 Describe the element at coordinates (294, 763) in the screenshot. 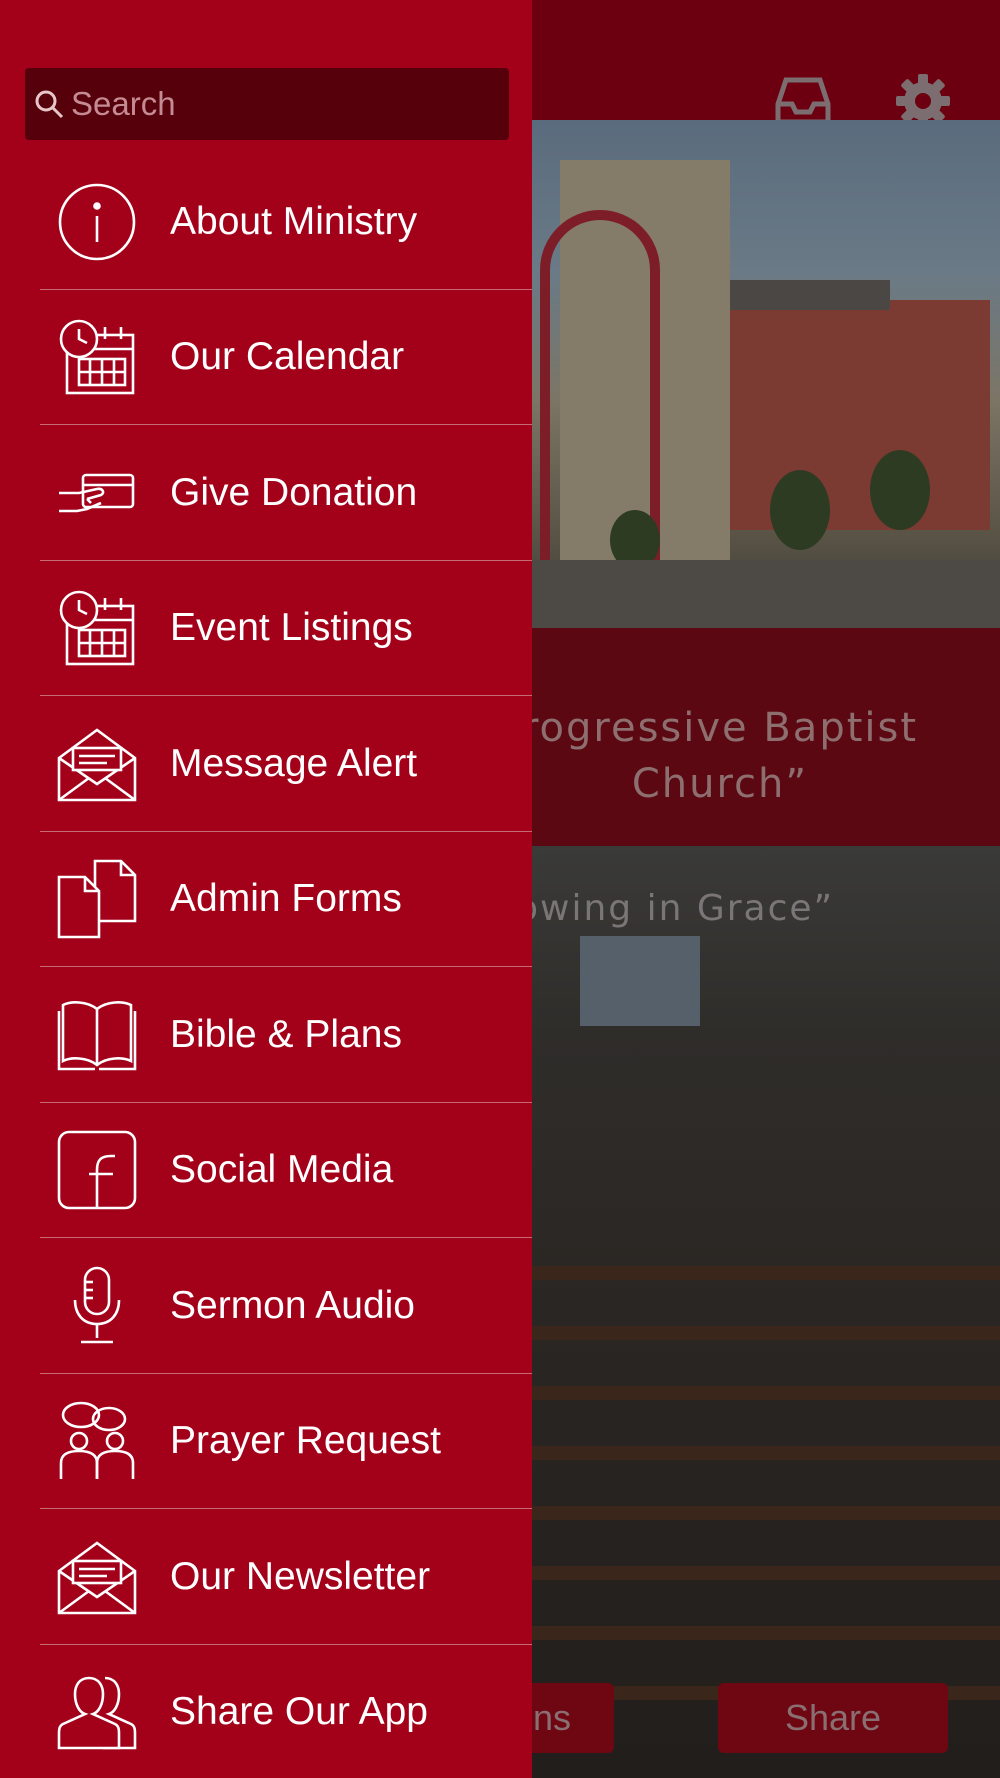

I see `menu-item-label: Message Alert` at that location.